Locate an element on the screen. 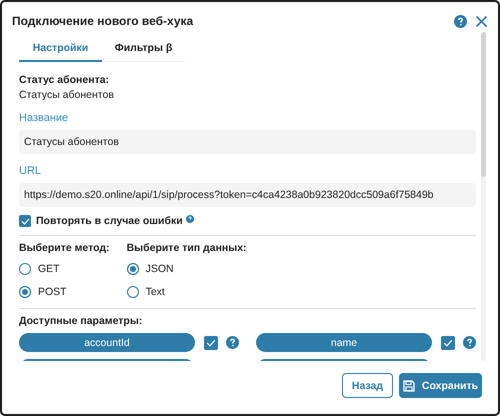  params-label: Доступные параметры: is located at coordinates (81, 321).